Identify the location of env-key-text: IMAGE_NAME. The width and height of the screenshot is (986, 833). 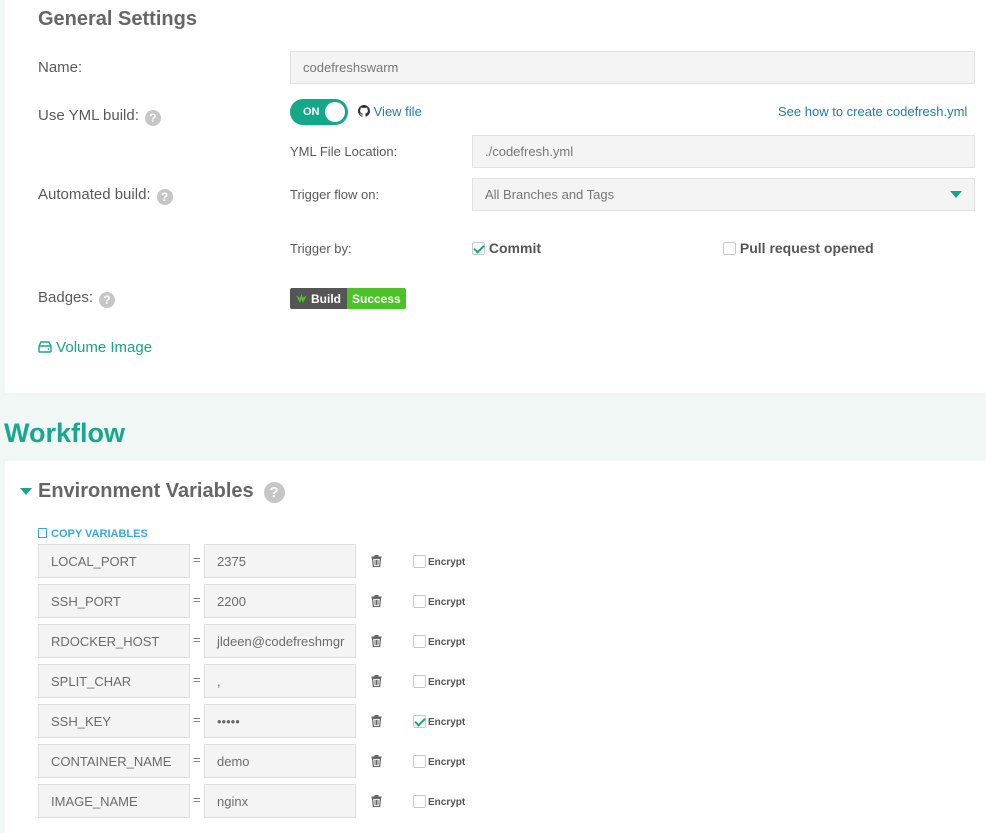
(94, 801).